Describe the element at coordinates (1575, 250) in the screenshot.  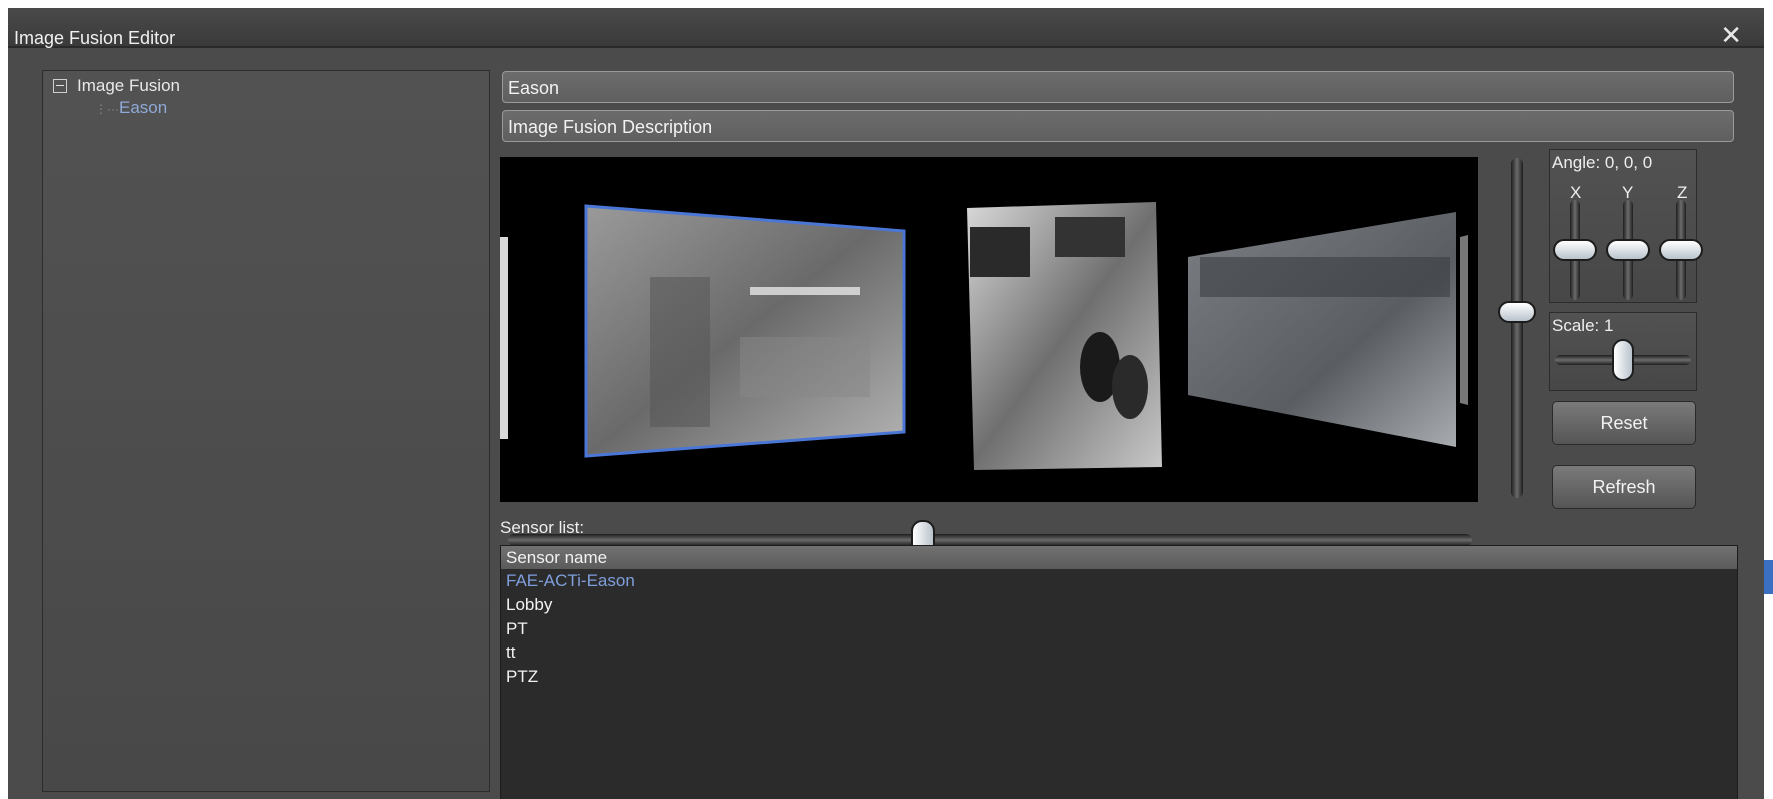
I see `x-angle-thumb` at that location.